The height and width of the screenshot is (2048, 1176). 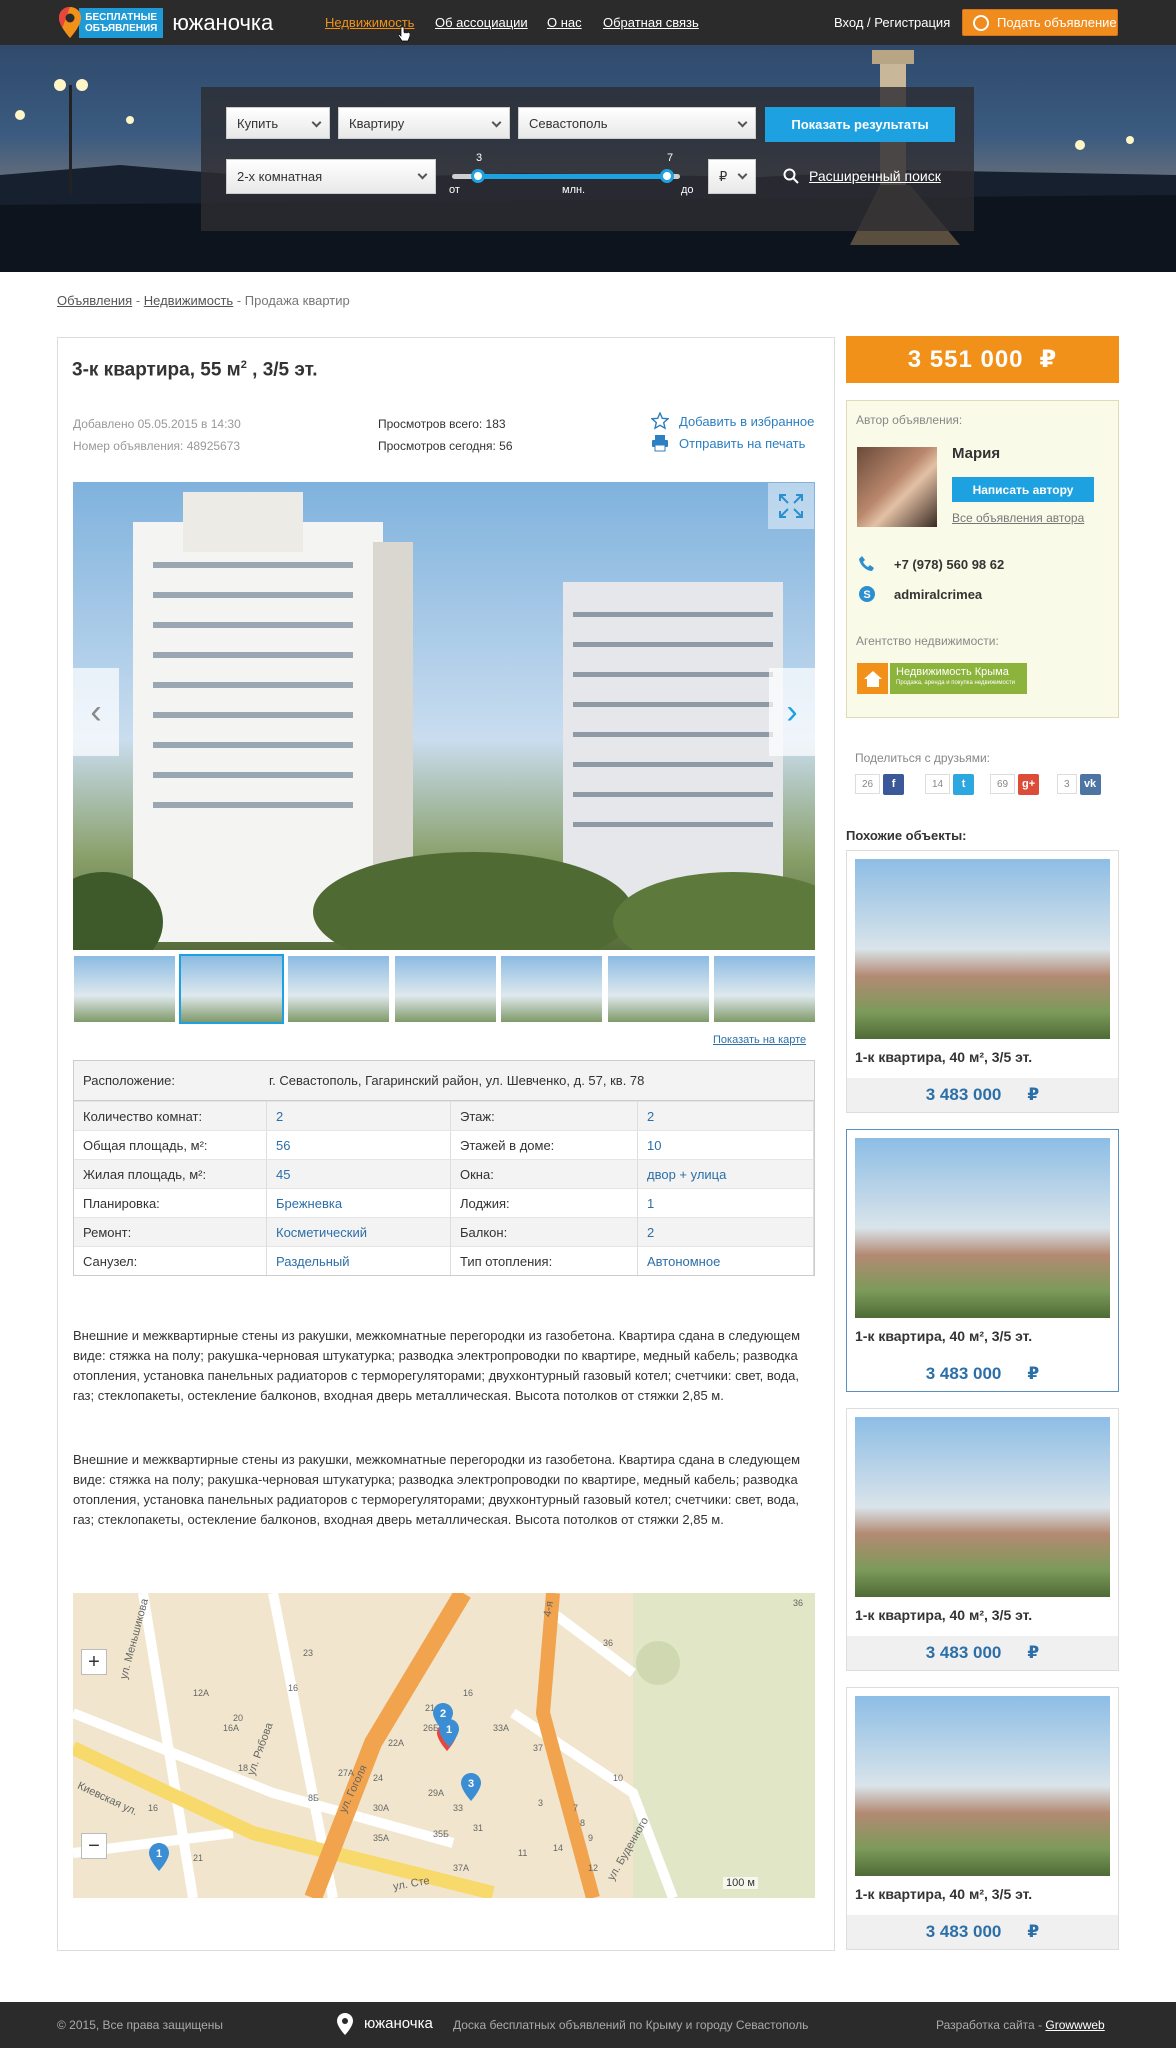 What do you see at coordinates (892, 22) in the screenshot?
I see `login-register-link: Вход / Регистрация` at bounding box center [892, 22].